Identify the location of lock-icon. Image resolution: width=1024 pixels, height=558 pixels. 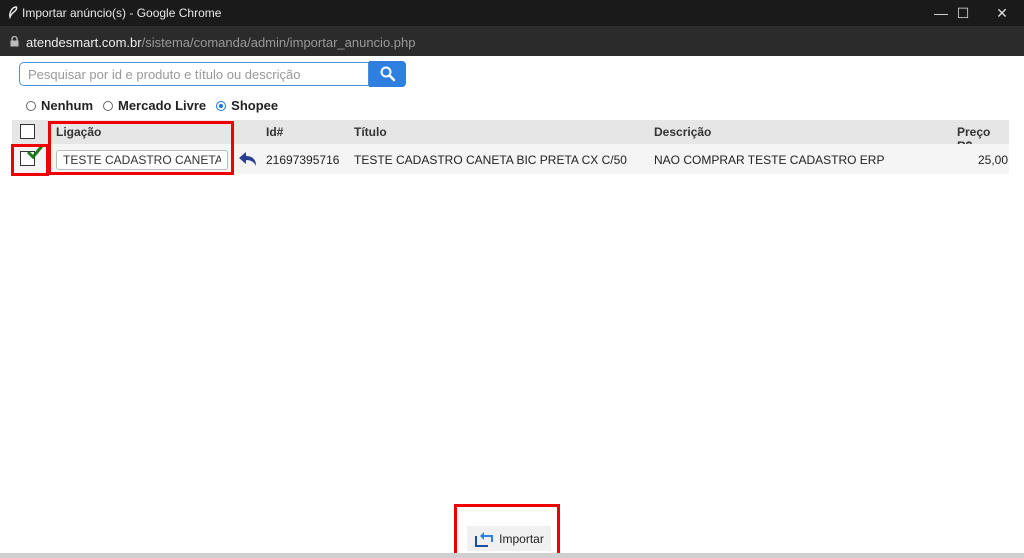
(14, 41).